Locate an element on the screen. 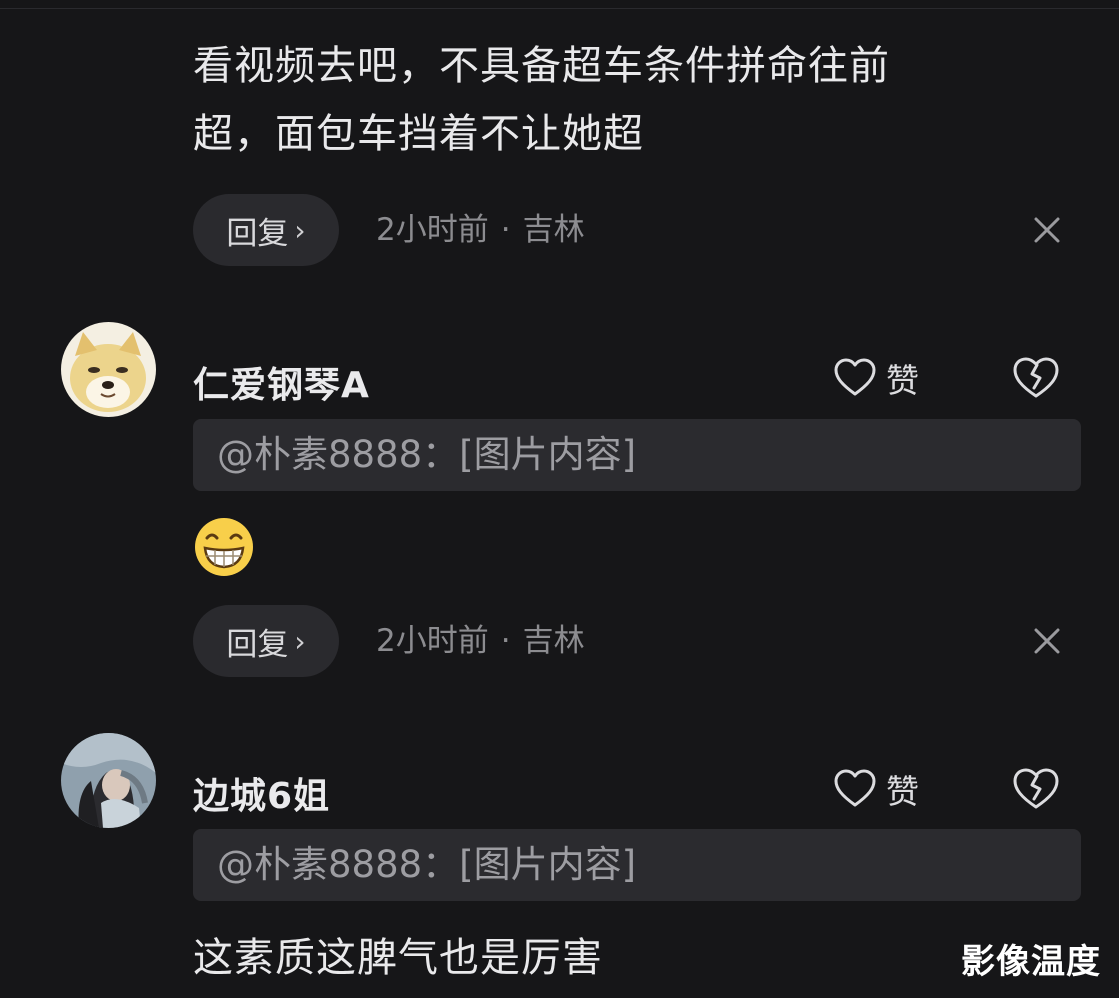 This screenshot has width=1119, height=998. comment-text: 这素质这脾气也是厉害 is located at coordinates (398, 958).